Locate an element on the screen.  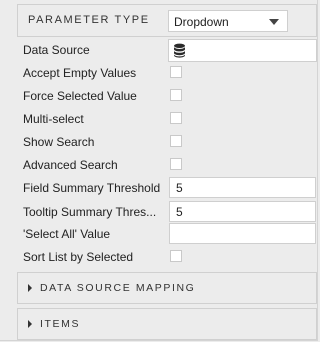
field-summary-threshold-input is located at coordinates (242, 187).